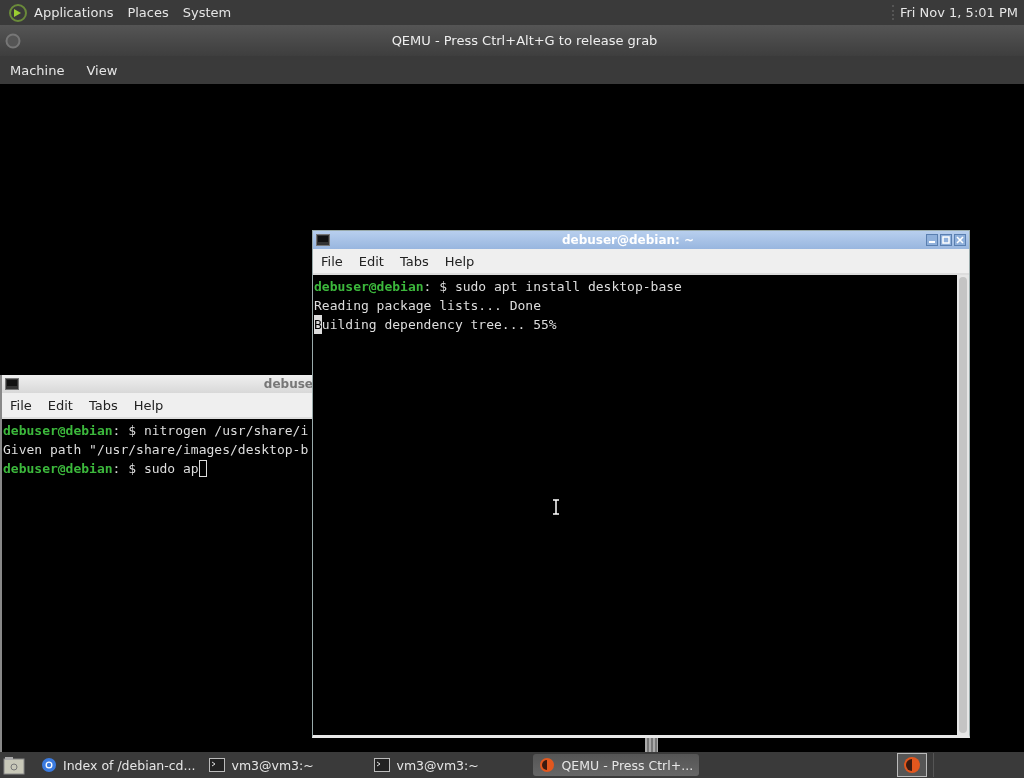 The width and height of the screenshot is (1024, 778). Describe the element at coordinates (287, 384) in the screenshot. I see `window-title: debuse` at that location.